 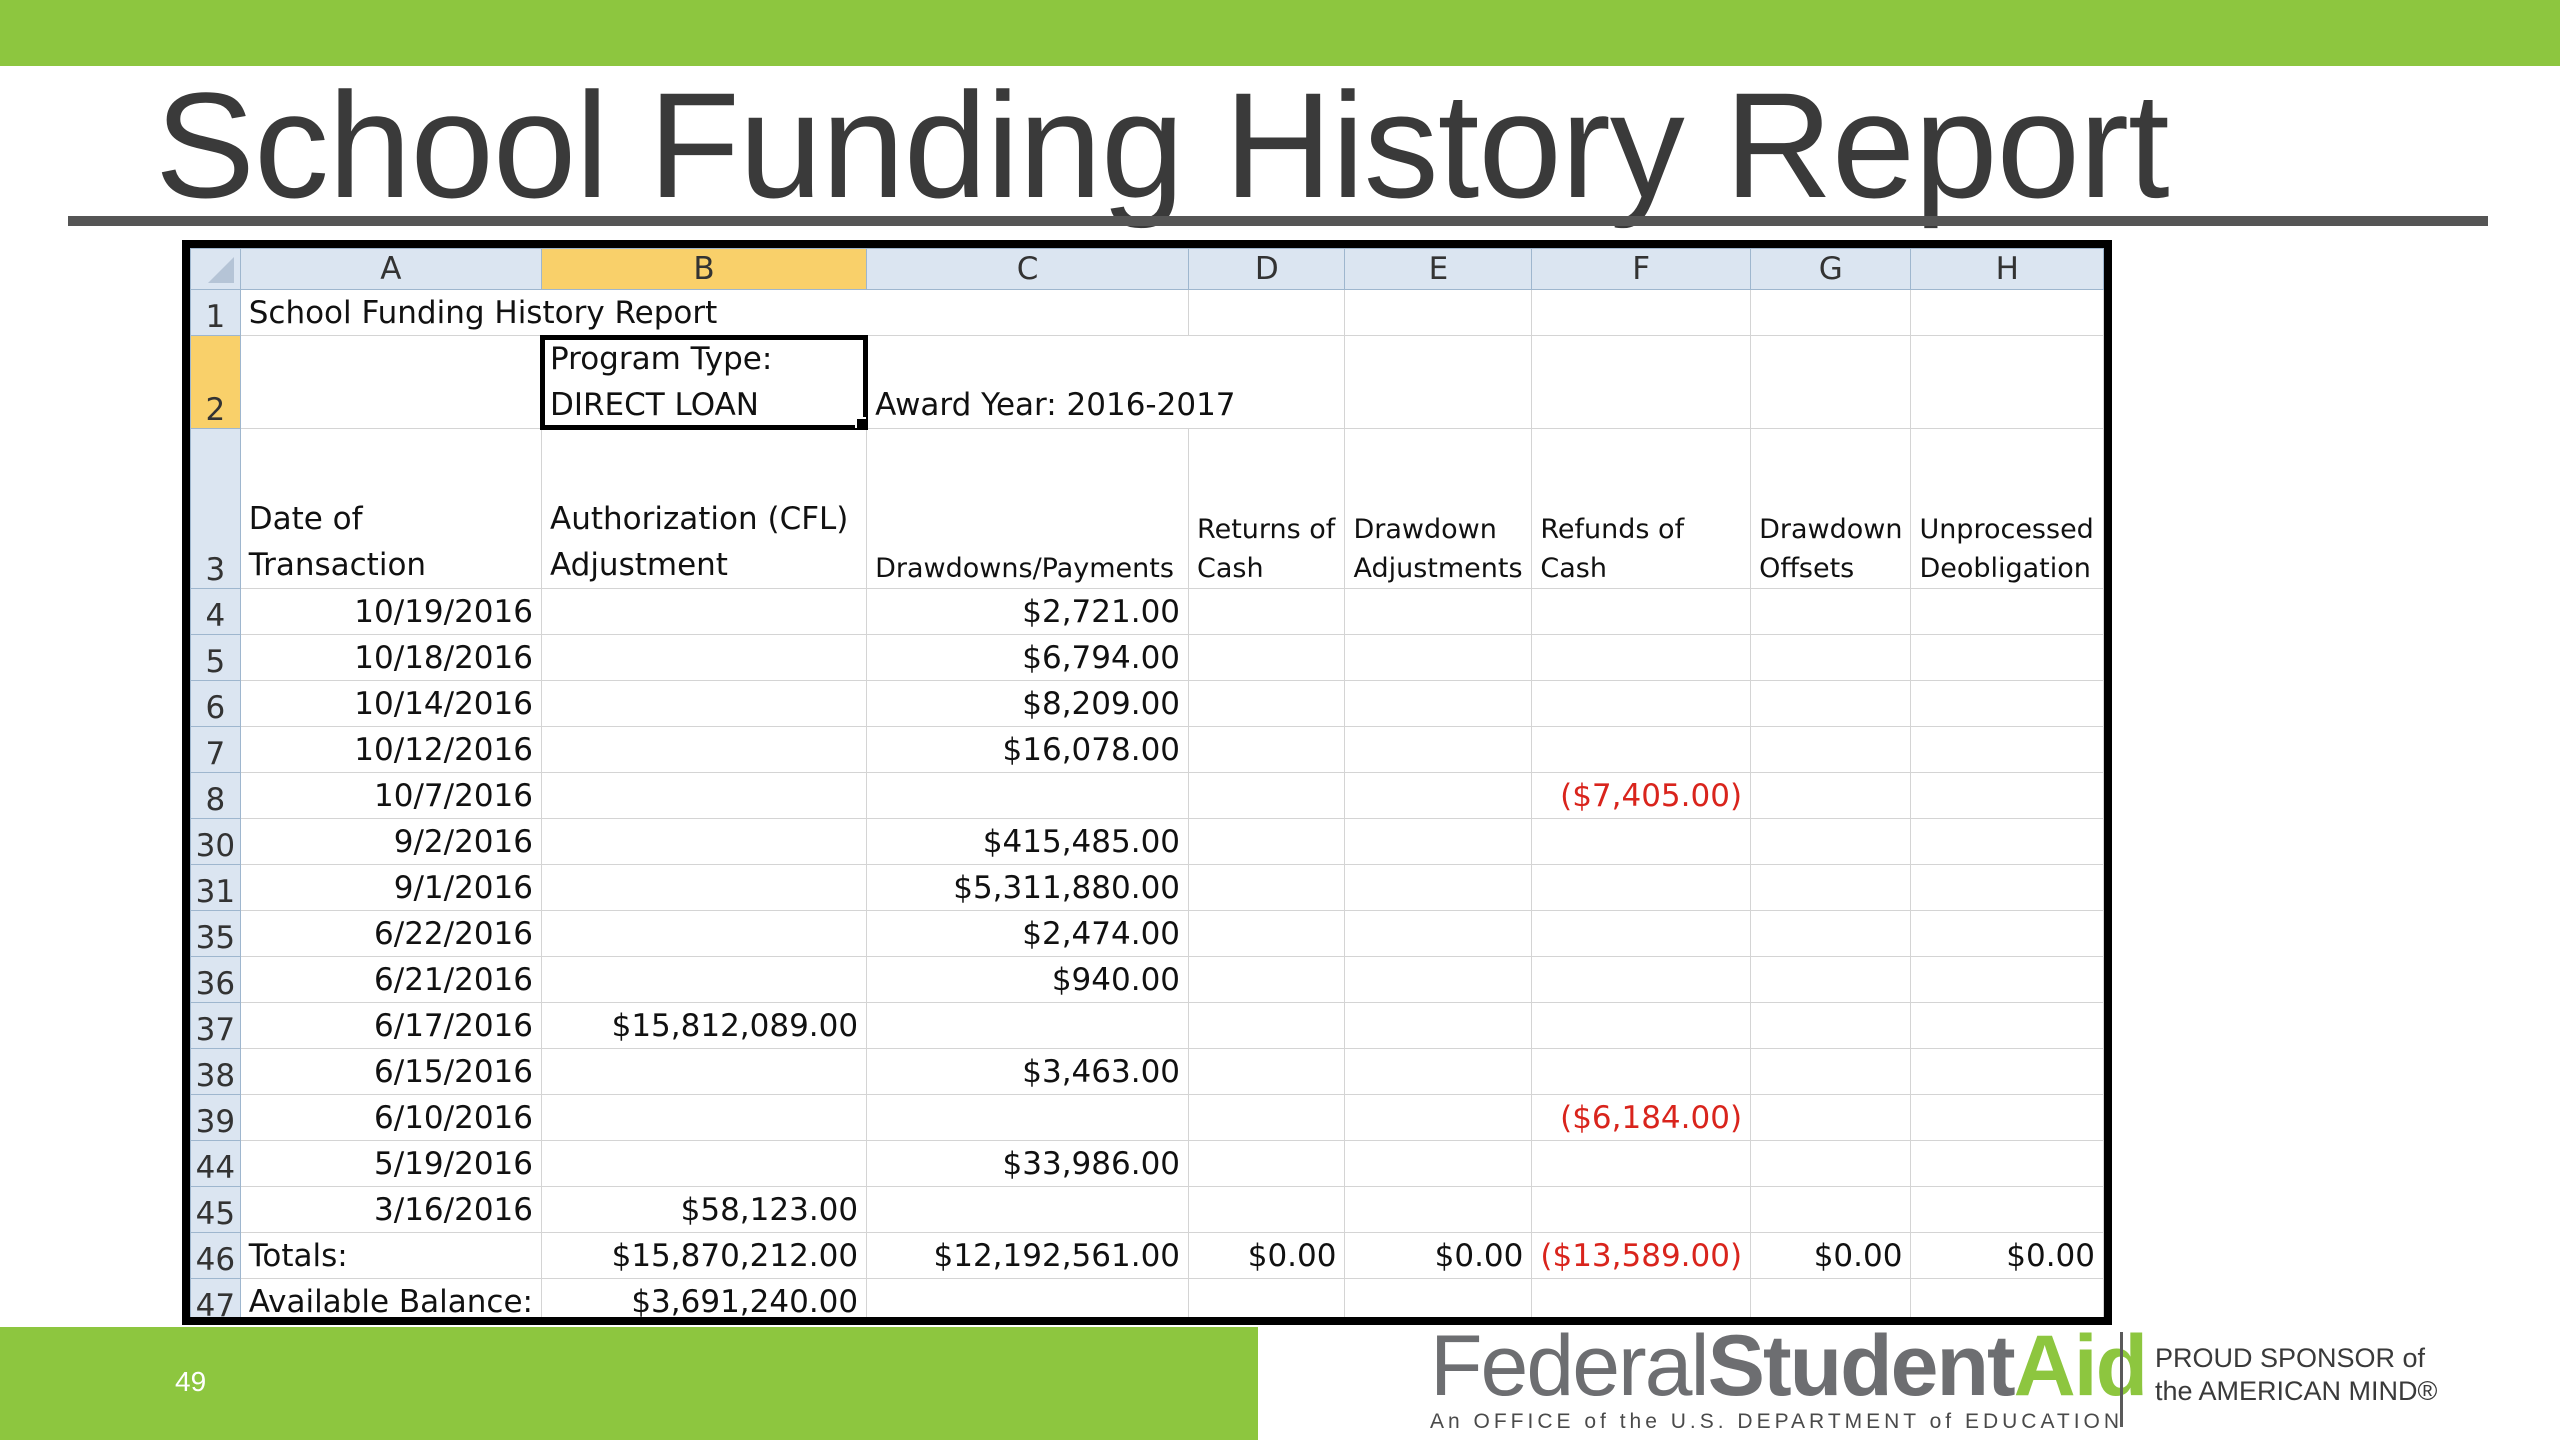 What do you see at coordinates (390, 933) in the screenshot?
I see `date-cell: 6/22/2016` at bounding box center [390, 933].